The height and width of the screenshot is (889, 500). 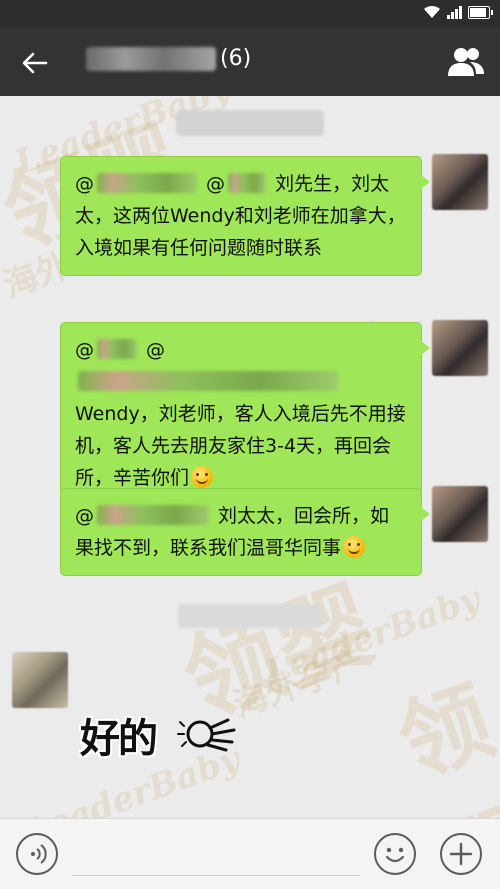 I want to click on group-name-blurred, so click(x=151, y=58).